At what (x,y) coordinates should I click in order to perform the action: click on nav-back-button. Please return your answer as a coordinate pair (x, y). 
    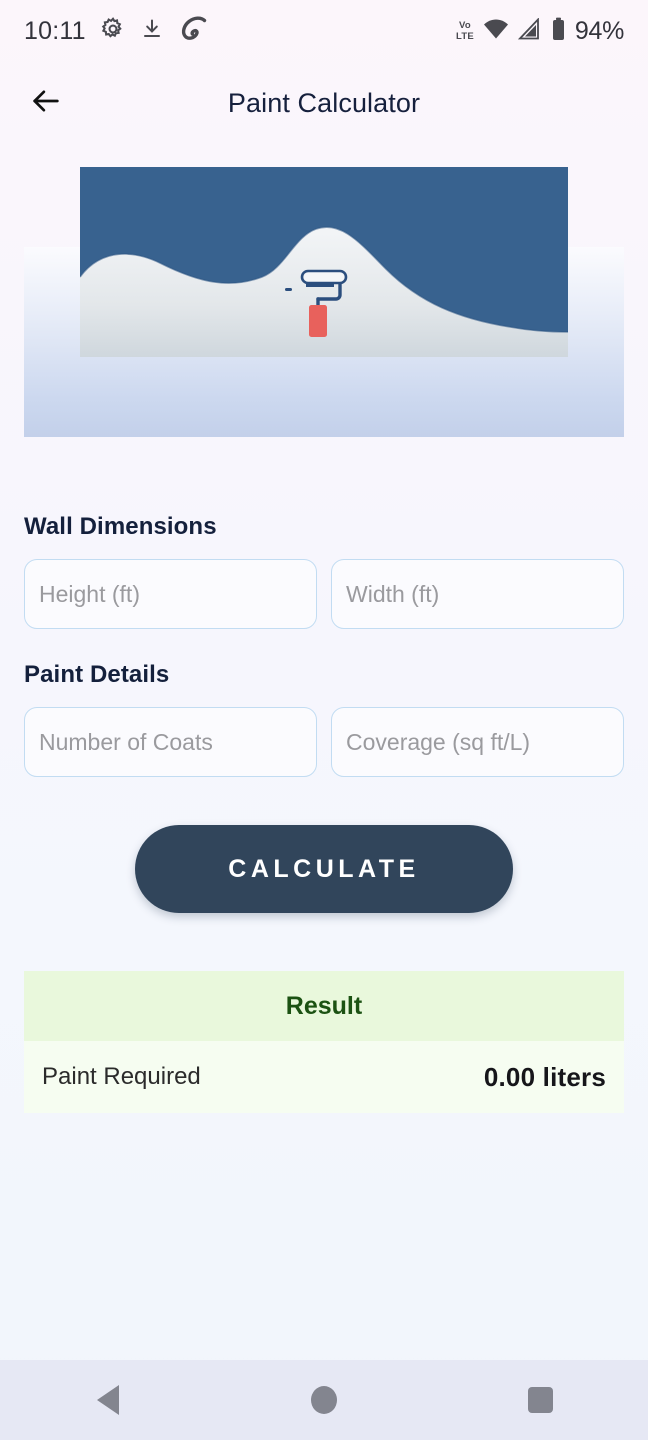
    Looking at the image, I should click on (108, 1400).